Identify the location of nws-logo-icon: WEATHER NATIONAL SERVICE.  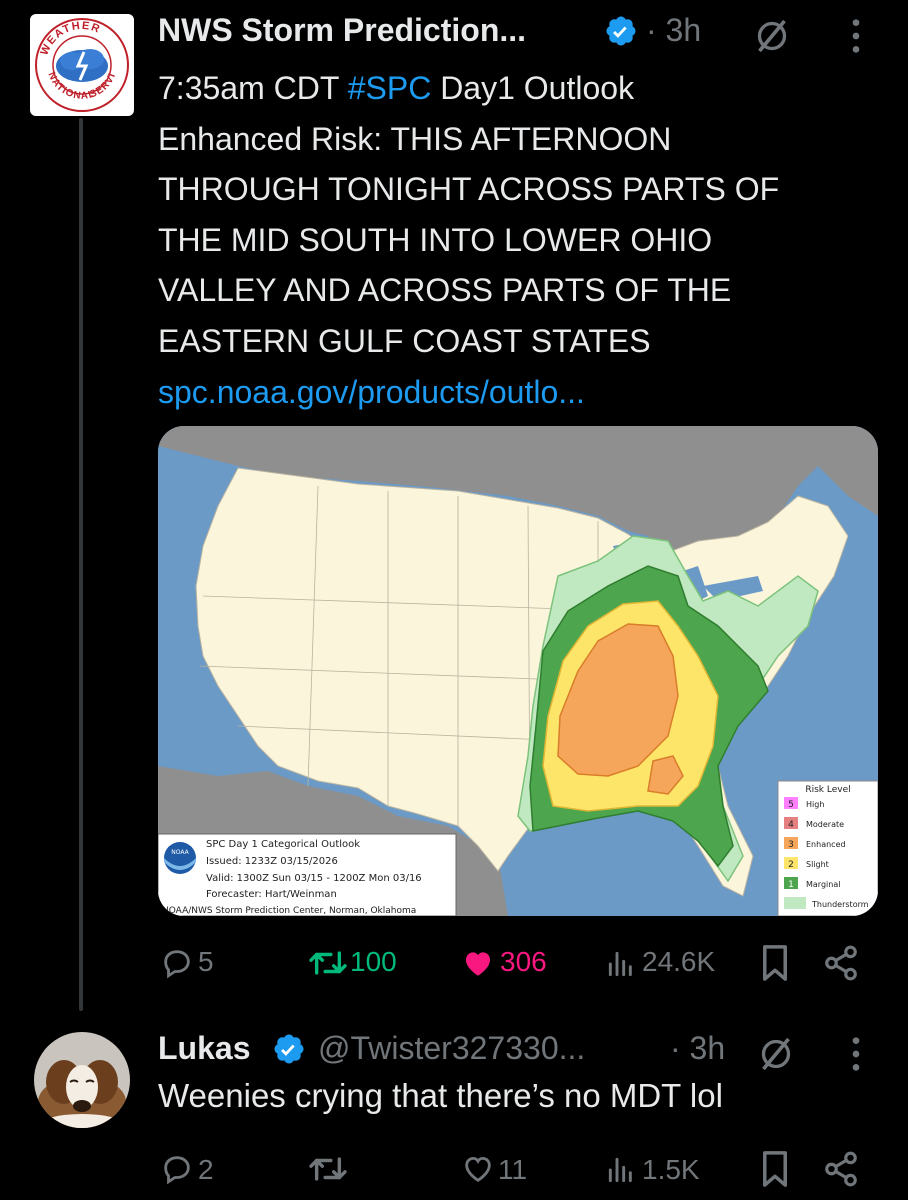
(79, 63).